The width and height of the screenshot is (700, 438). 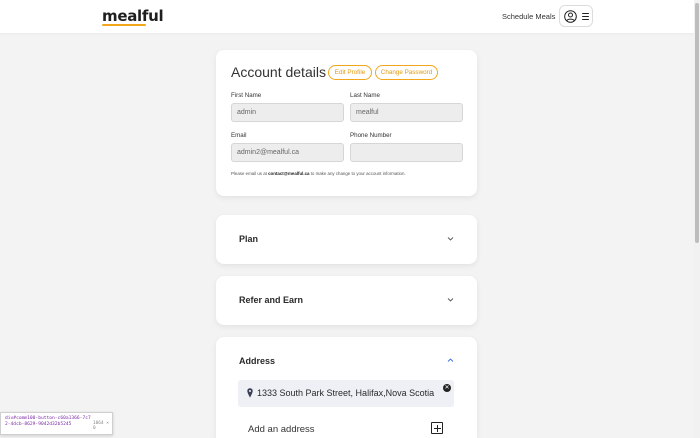 I want to click on last-name-field: mealful, so click(x=406, y=112).